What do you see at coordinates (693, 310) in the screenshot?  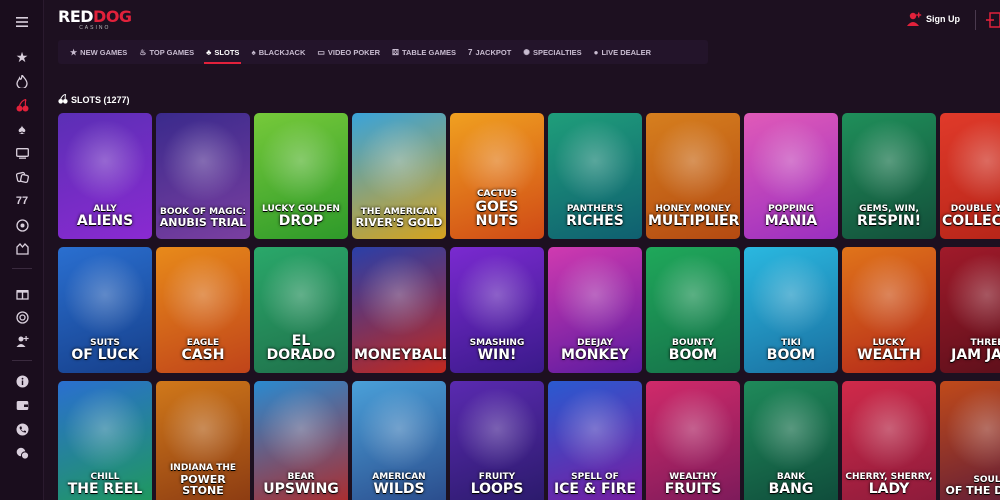 I see `game-tile: BOUNTY BOOM` at bounding box center [693, 310].